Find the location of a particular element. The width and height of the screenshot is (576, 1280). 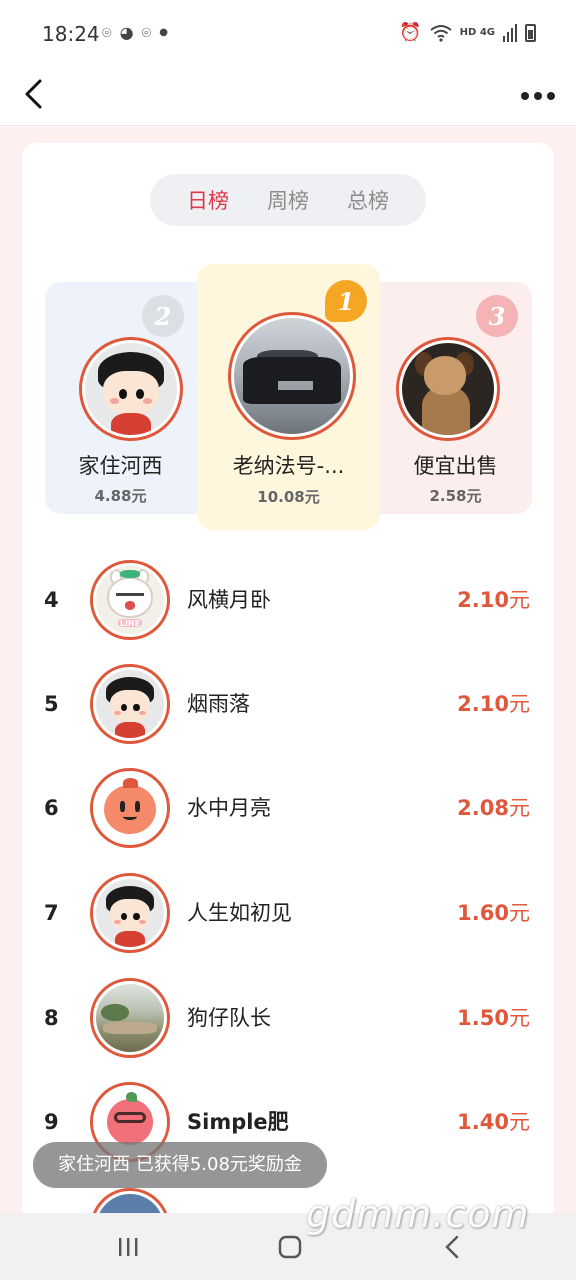

alarm-icon: ⏰ is located at coordinates (410, 32).